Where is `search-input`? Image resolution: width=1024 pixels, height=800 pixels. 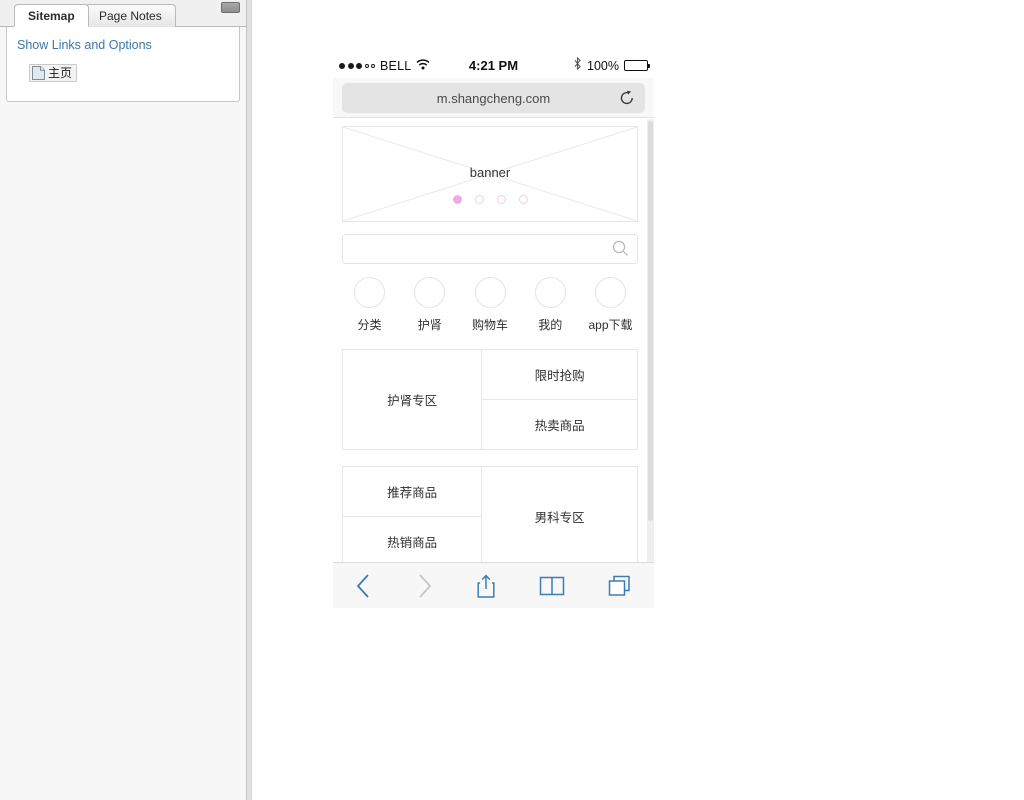 search-input is located at coordinates (490, 249).